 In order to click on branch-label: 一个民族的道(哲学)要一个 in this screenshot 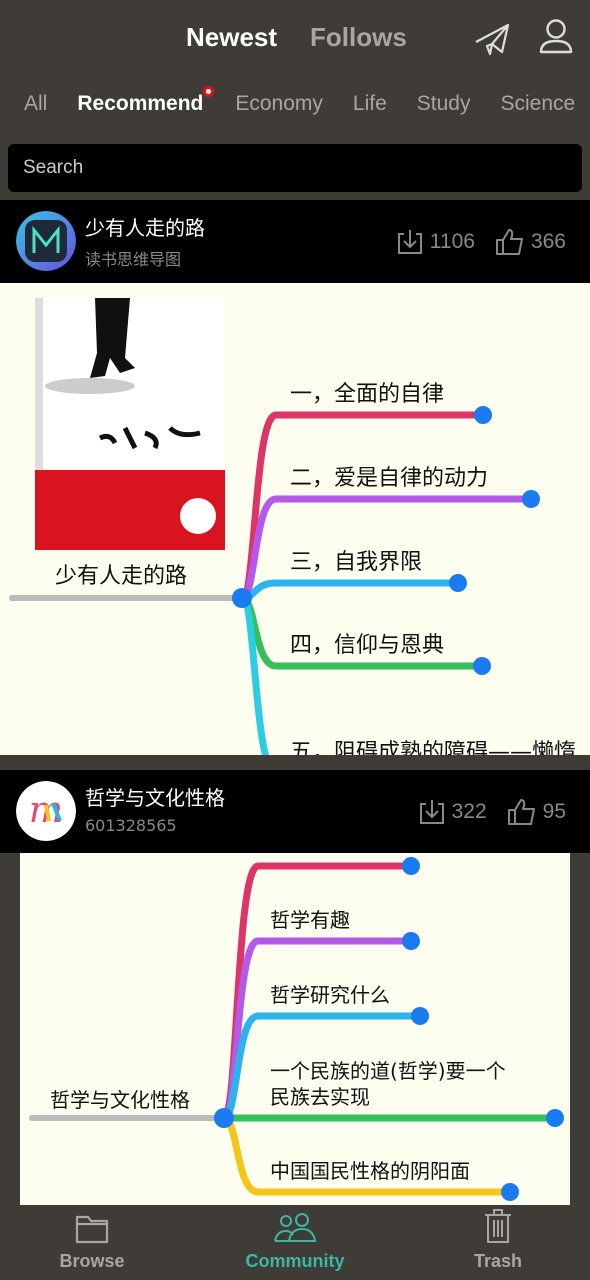, I will do `click(388, 1071)`.